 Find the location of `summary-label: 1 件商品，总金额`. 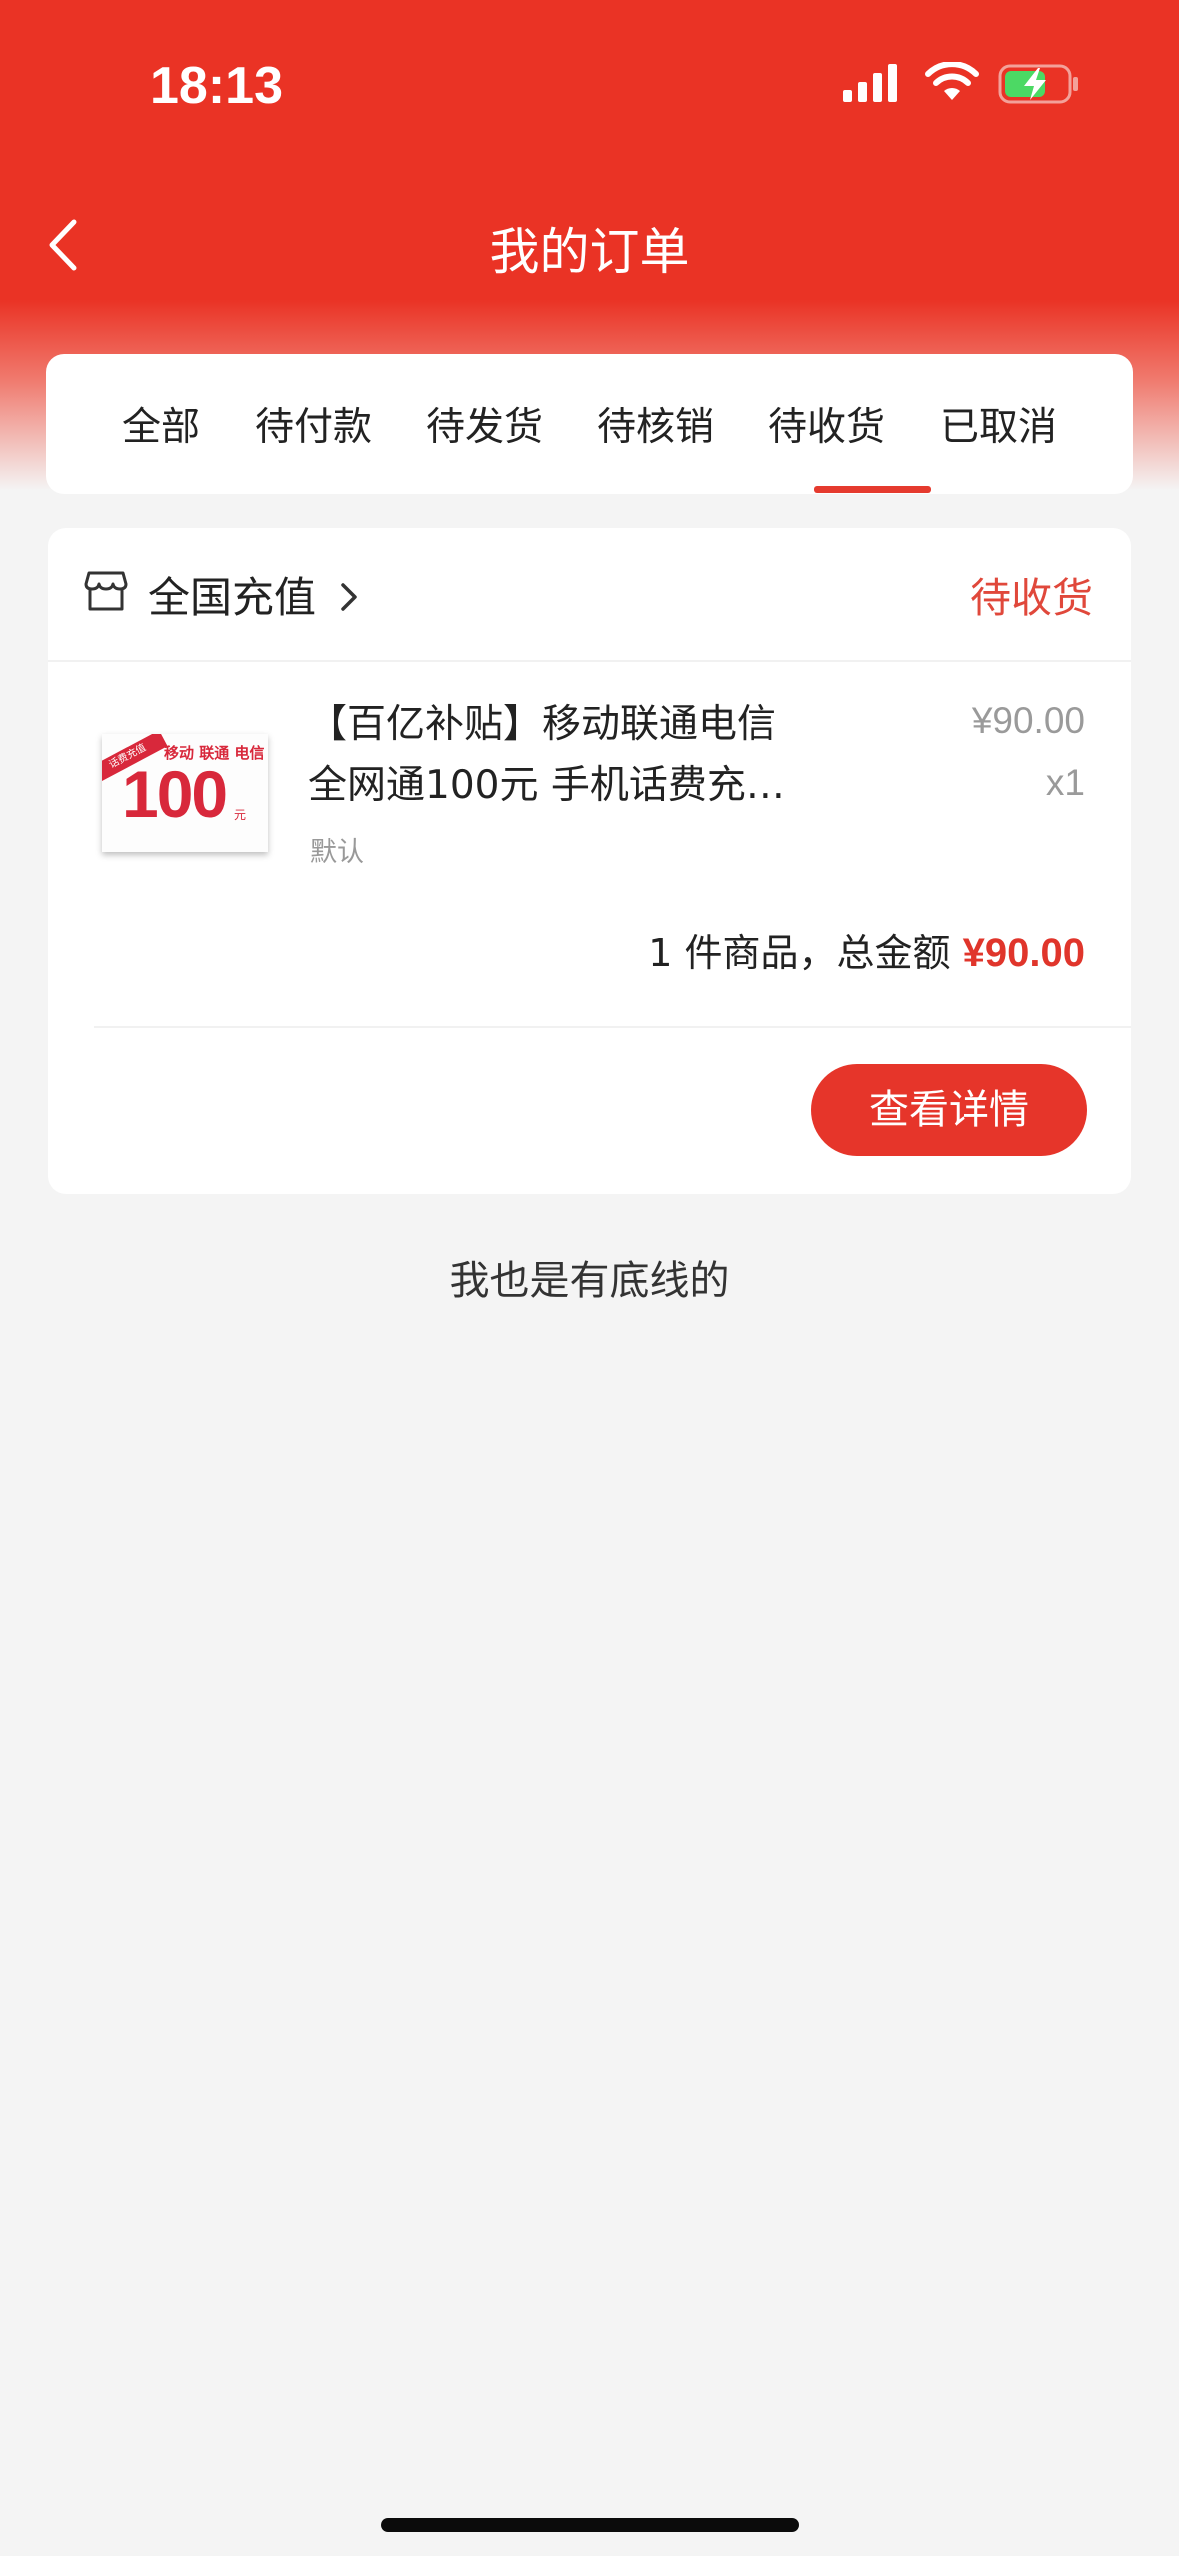

summary-label: 1 件商品，总金额 is located at coordinates (799, 953).